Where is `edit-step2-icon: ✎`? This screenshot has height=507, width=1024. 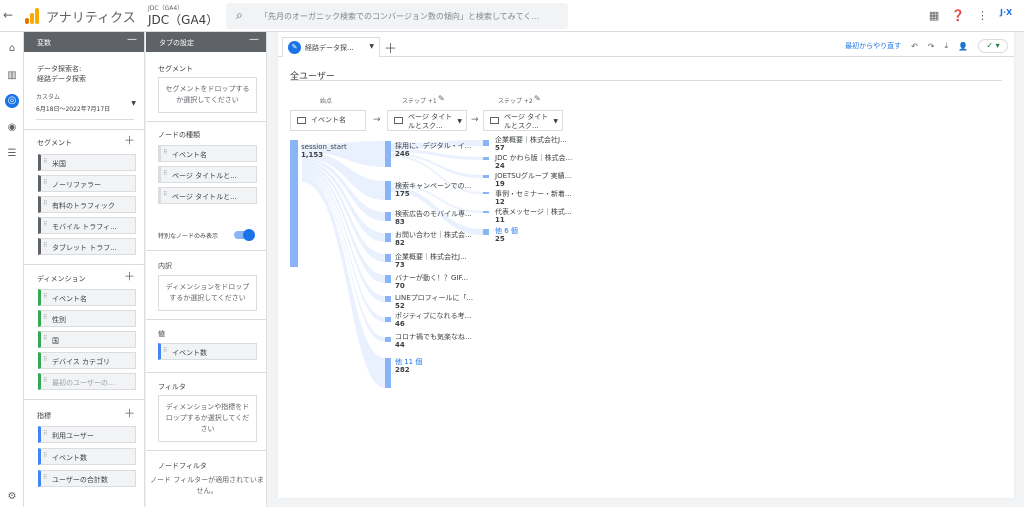 edit-step2-icon: ✎ is located at coordinates (537, 98).